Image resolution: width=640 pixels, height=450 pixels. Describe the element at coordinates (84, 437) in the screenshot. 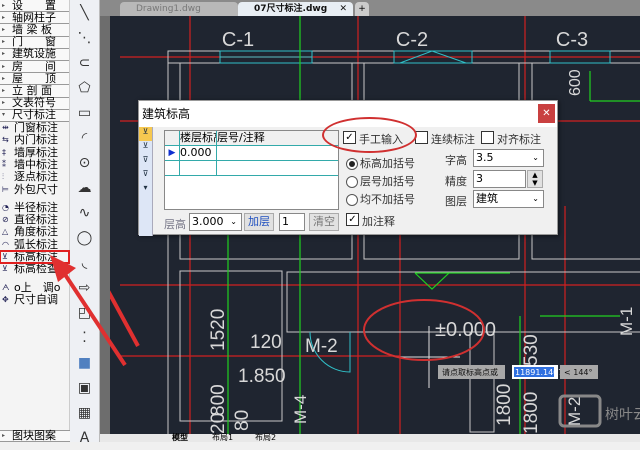

I see `mtext-icon: A` at that location.